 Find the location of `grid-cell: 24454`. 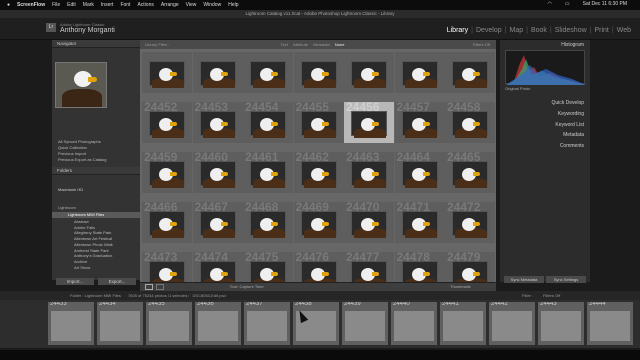

grid-cell: 24454 is located at coordinates (268, 122).